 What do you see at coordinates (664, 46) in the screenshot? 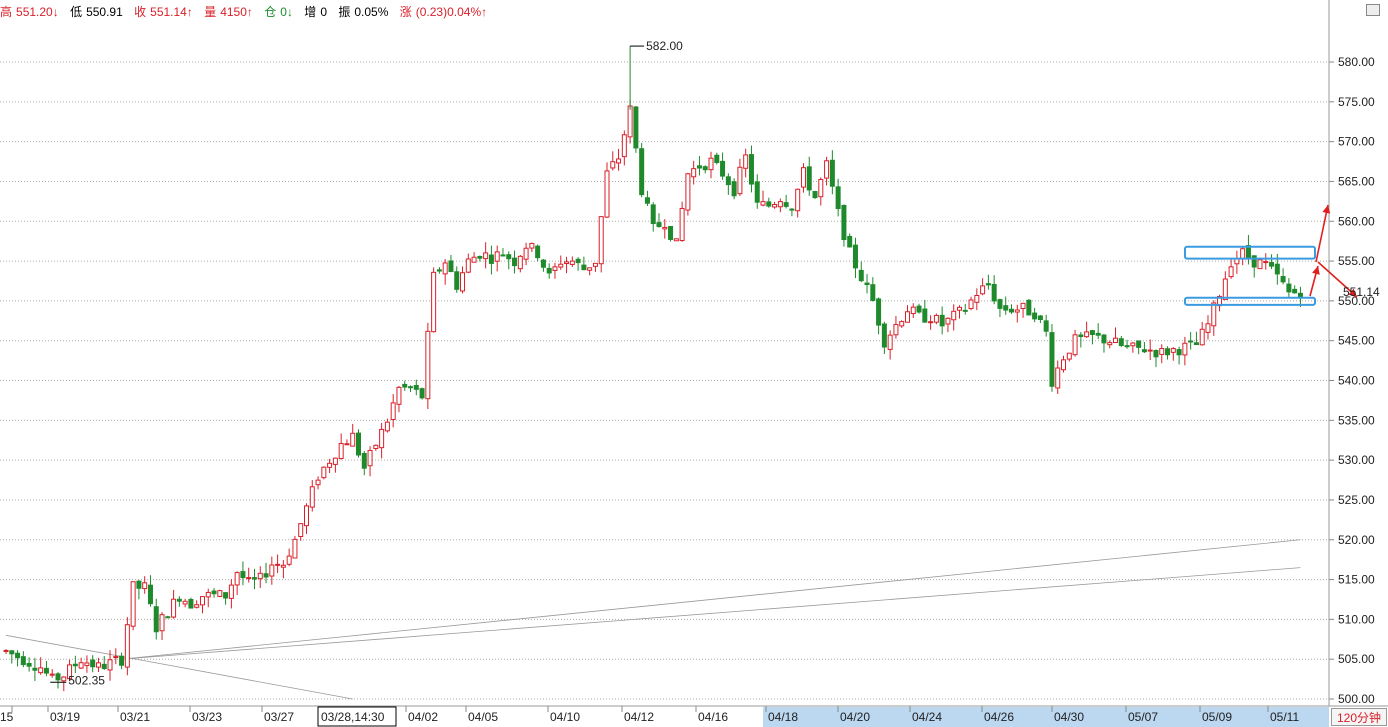
I see `high-annotation: 582.00` at bounding box center [664, 46].